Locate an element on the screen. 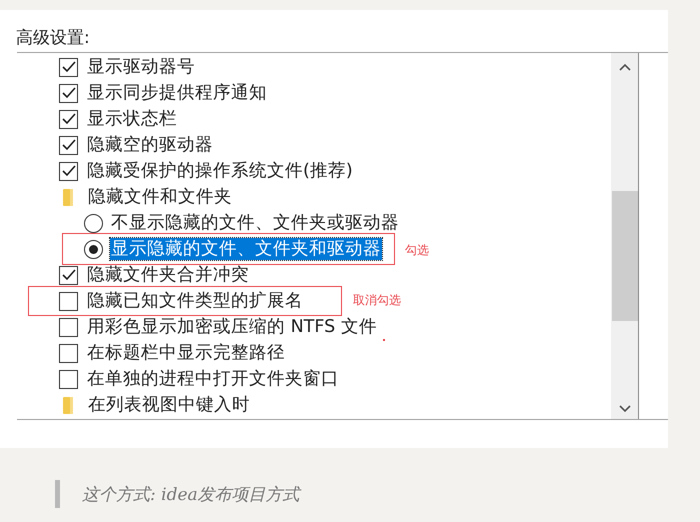  quote-text: 这个方式: idea发布项目方式 is located at coordinates (191, 495).